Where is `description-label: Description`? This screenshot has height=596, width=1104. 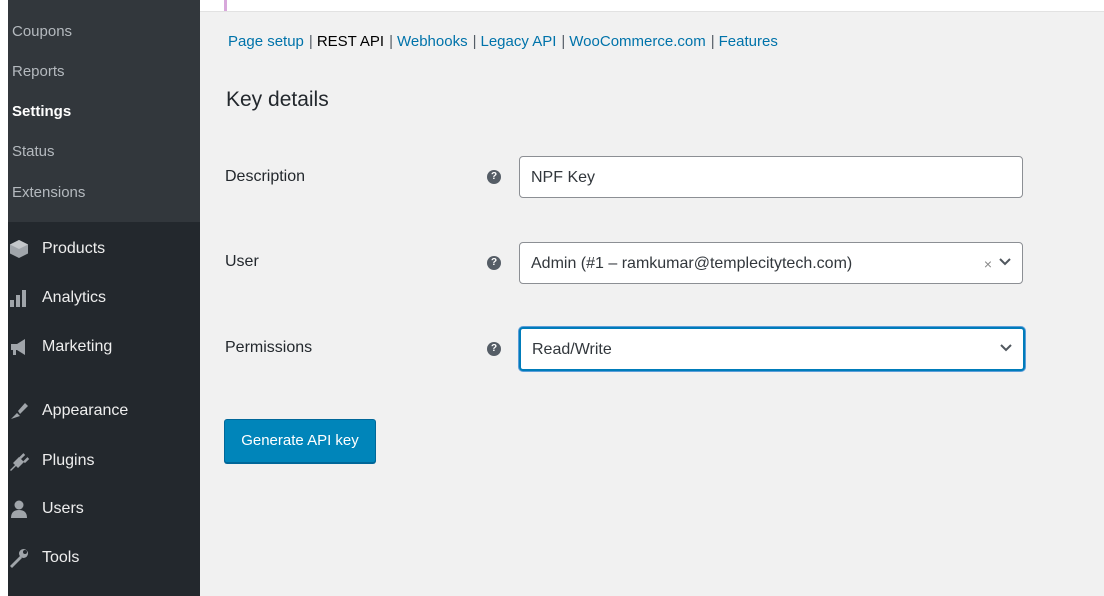
description-label: Description is located at coordinates (265, 176).